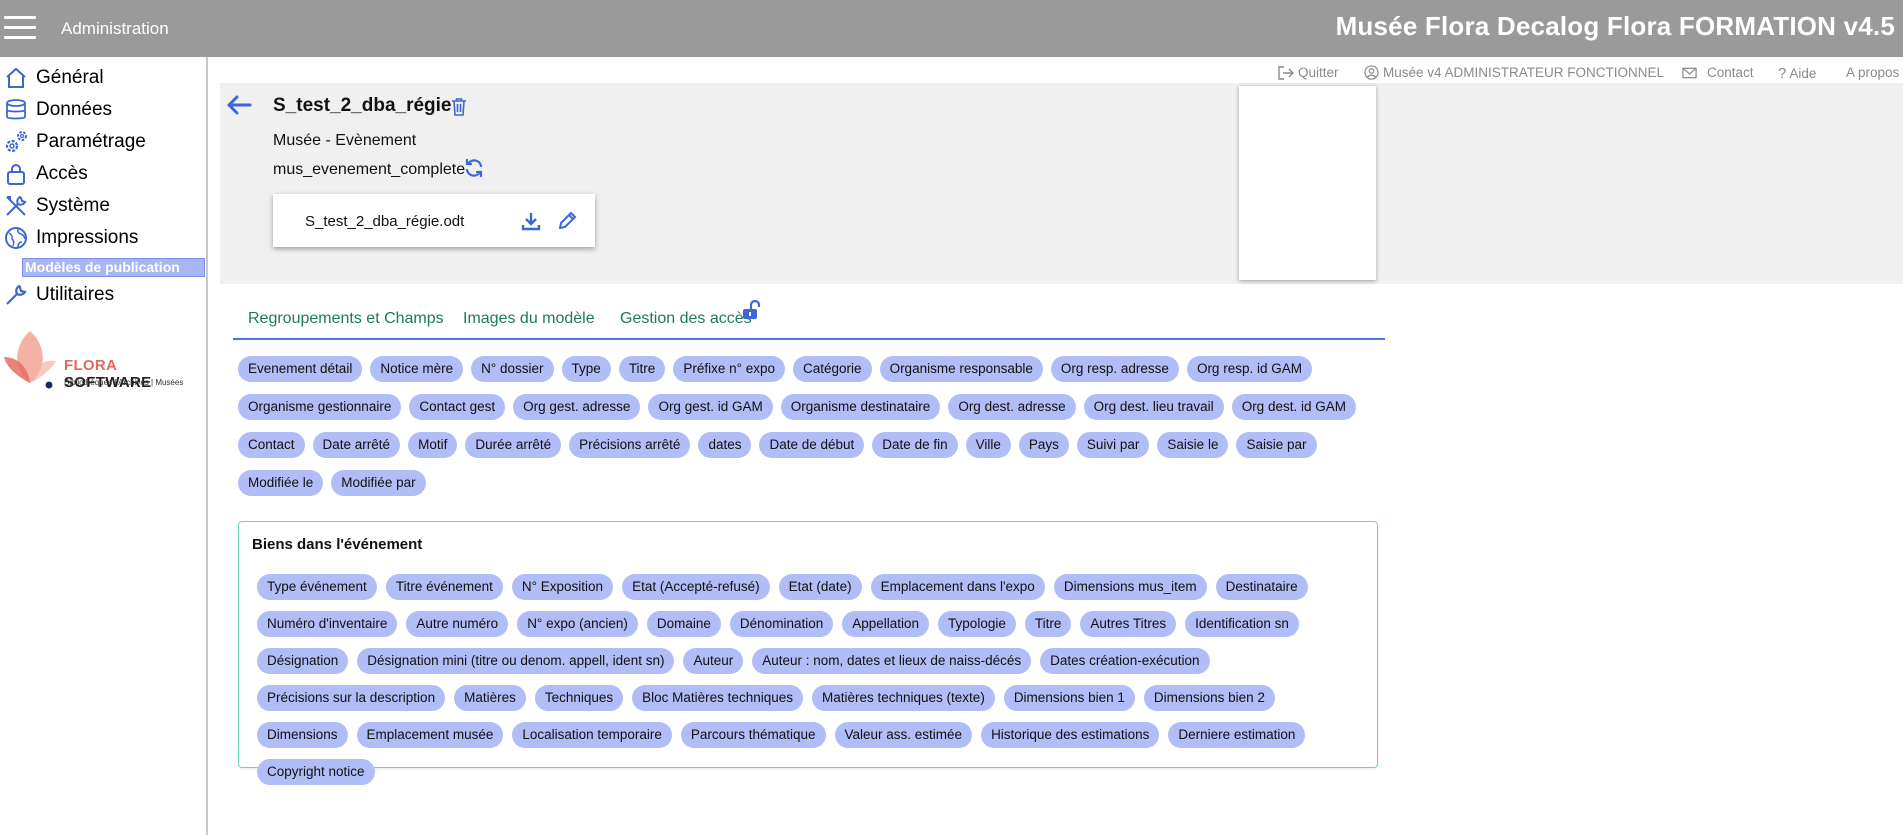 The image size is (1903, 835). I want to click on field-chip: Numéro d'inventaire, so click(327, 624).